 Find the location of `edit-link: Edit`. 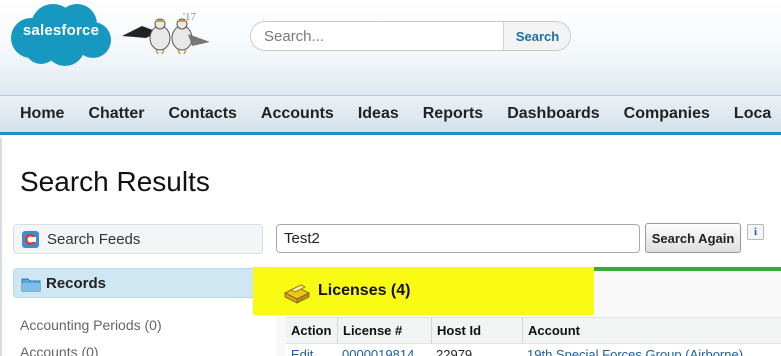

edit-link: Edit is located at coordinates (299, 351).